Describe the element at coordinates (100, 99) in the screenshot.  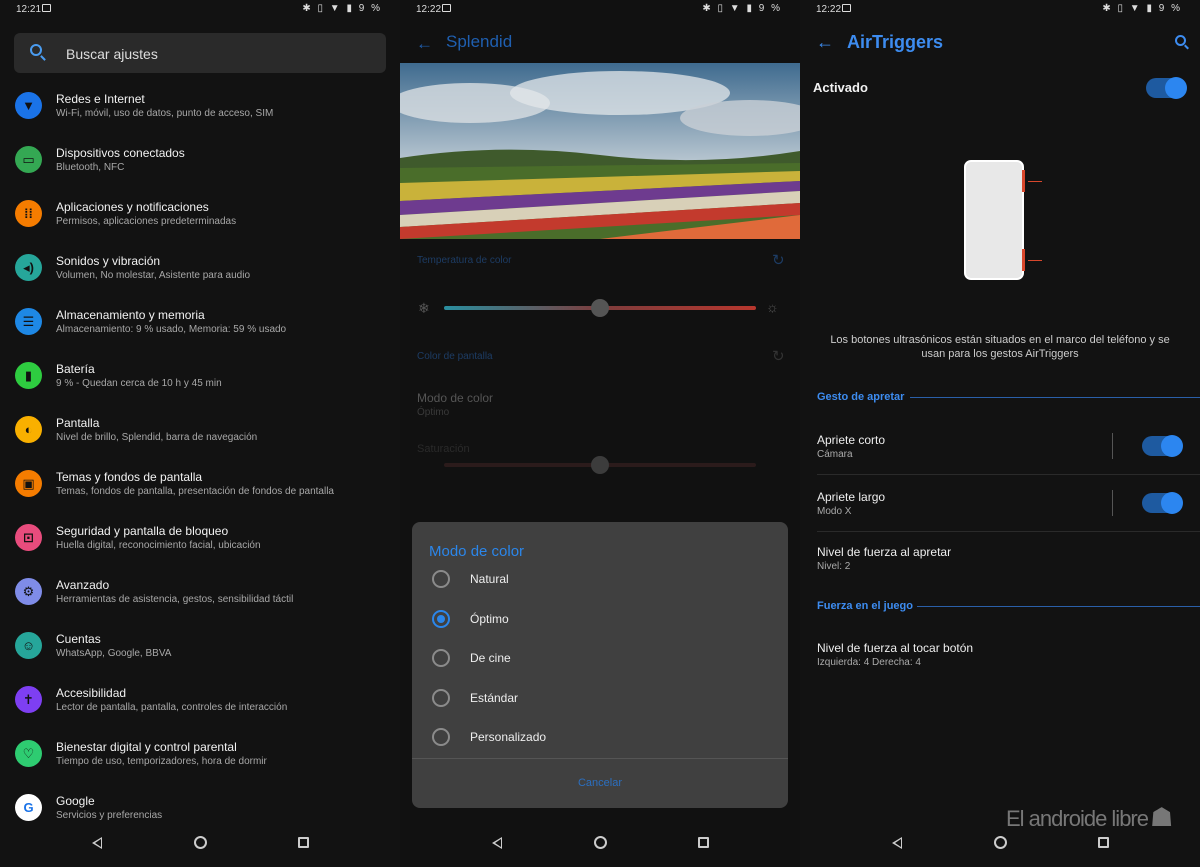
I see `settings-item-title: Redes e Internet` at that location.